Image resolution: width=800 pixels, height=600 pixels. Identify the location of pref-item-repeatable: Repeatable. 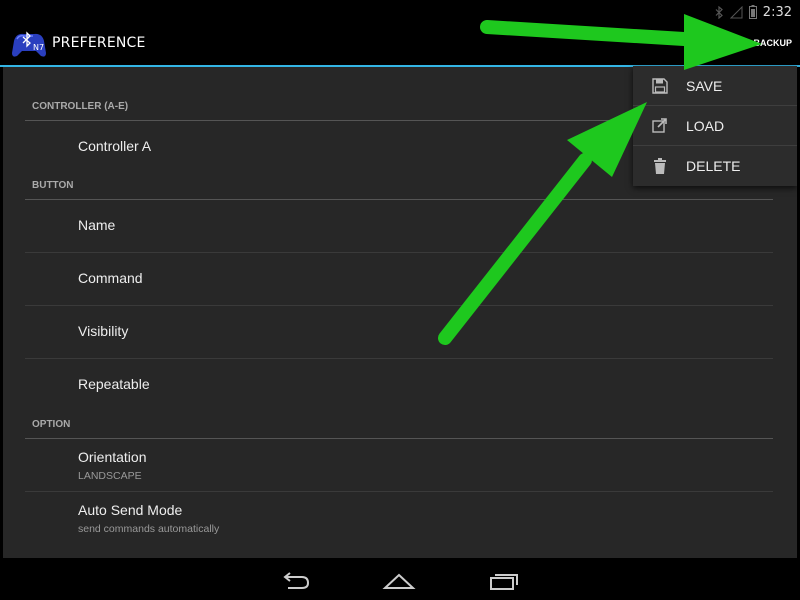
(399, 384).